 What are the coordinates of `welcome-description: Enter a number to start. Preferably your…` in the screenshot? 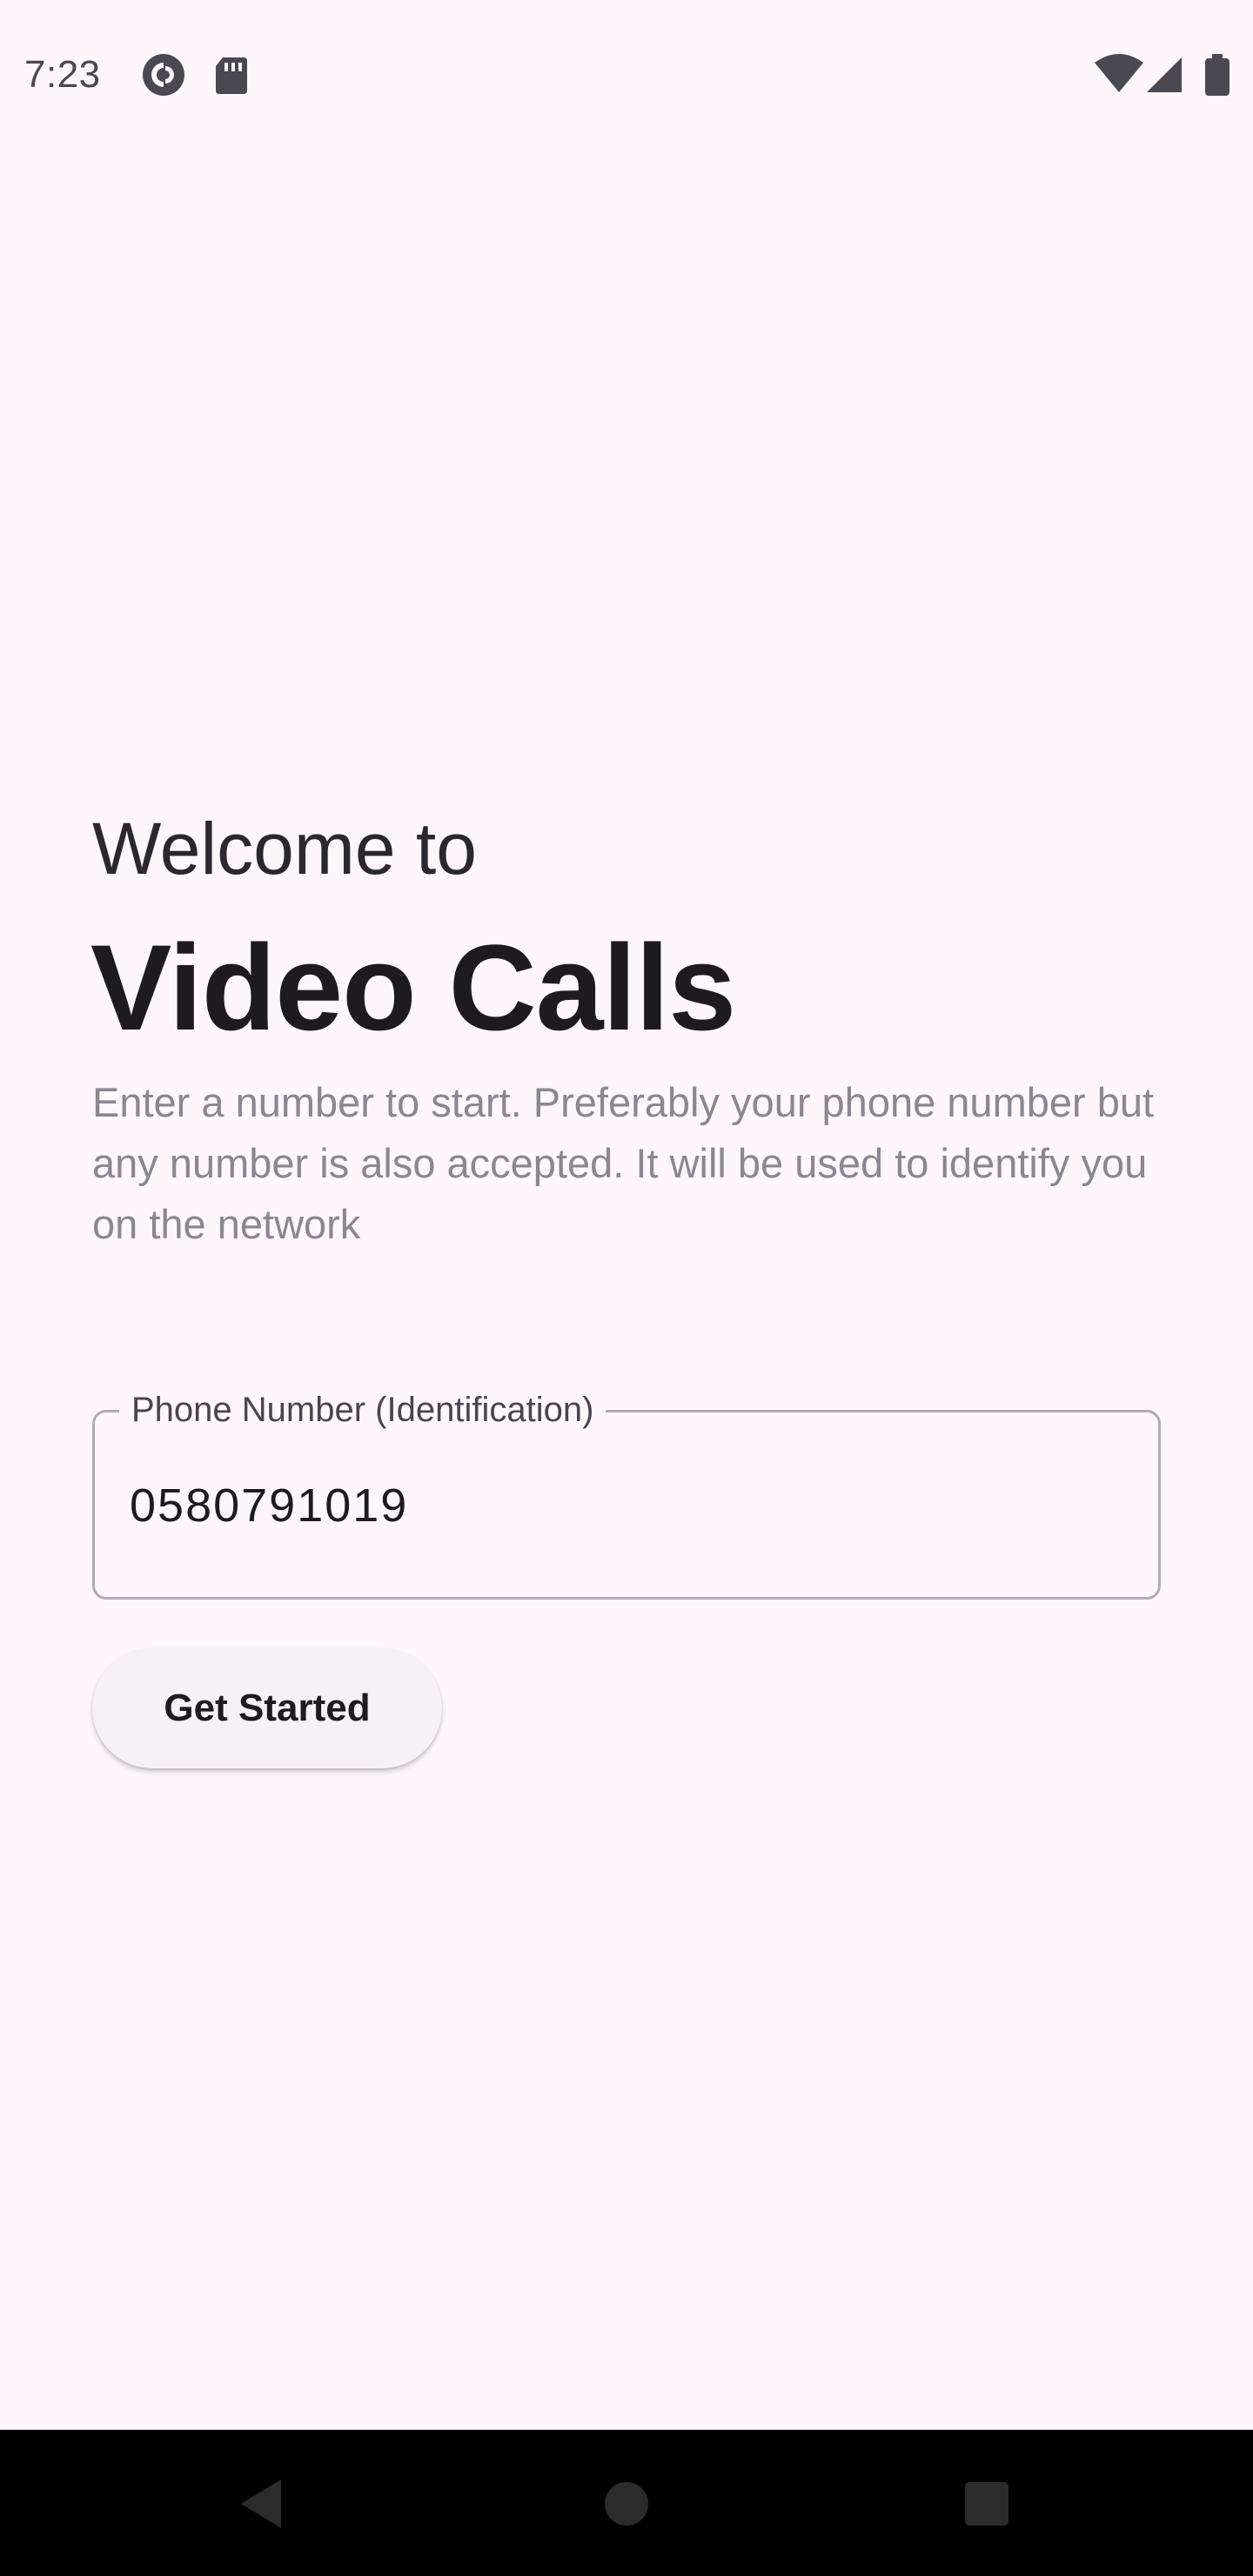 It's located at (623, 1163).